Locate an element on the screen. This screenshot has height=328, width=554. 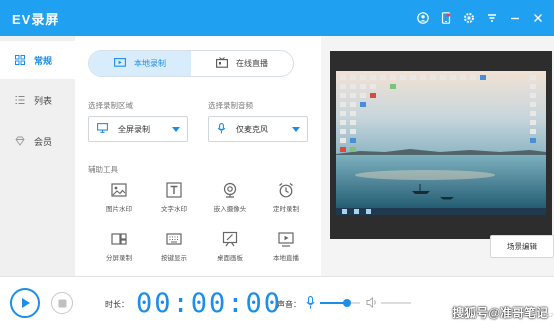
tool-label: 本地直播 is located at coordinates (286, 258).